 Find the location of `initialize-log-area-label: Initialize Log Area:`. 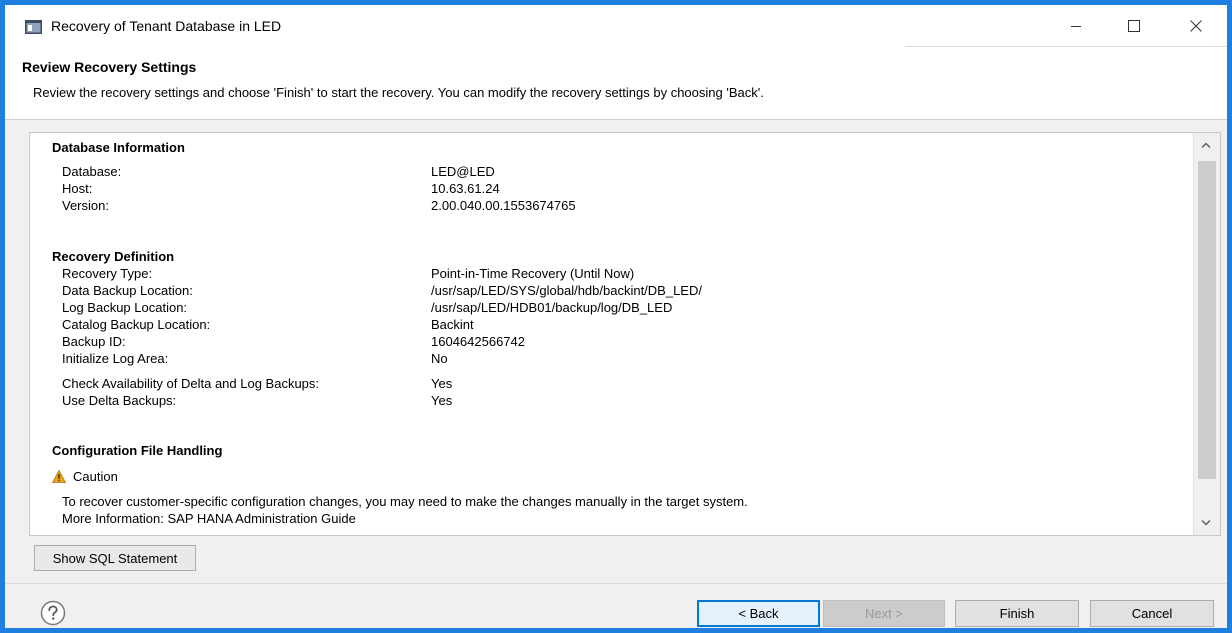

initialize-log-area-label: Initialize Log Area: is located at coordinates (115, 358).